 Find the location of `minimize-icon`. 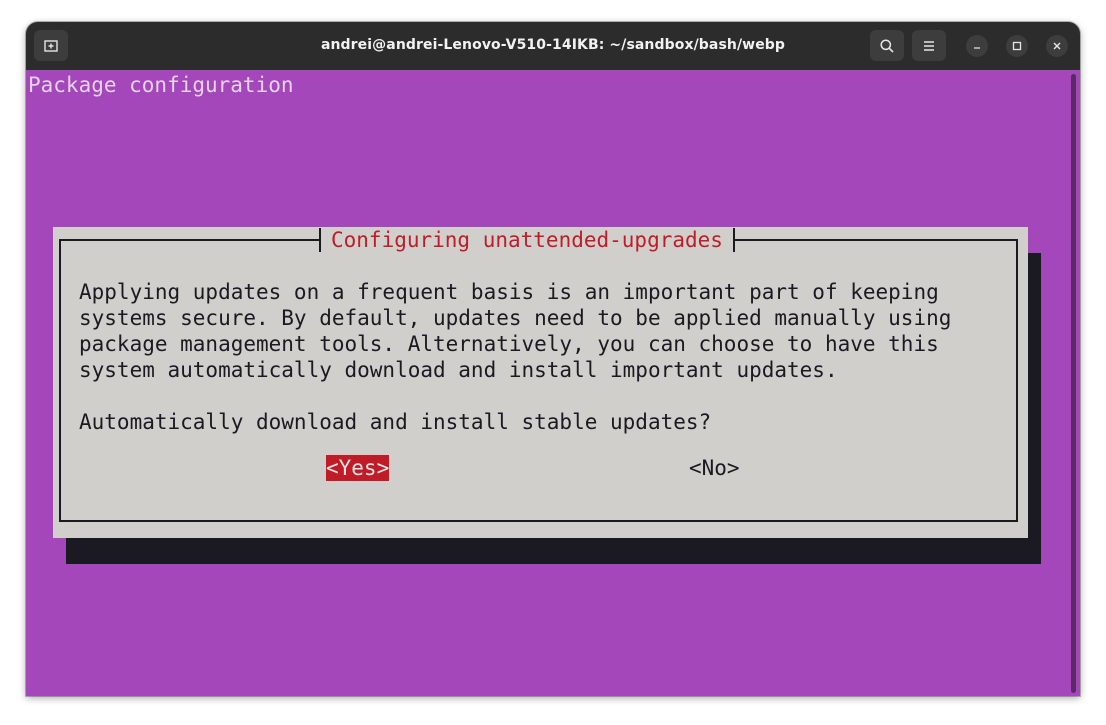

minimize-icon is located at coordinates (977, 48).